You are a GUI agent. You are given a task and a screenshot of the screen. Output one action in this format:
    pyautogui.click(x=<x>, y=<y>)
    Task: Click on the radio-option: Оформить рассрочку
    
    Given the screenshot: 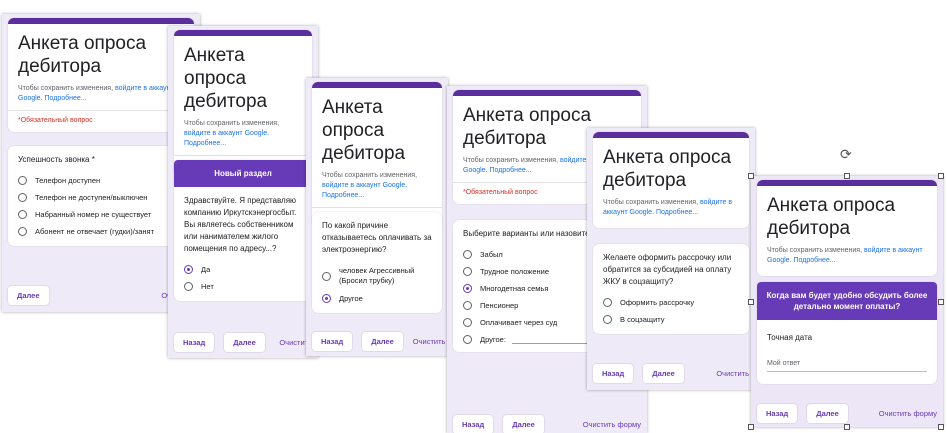 What is the action you would take?
    pyautogui.click(x=671, y=302)
    